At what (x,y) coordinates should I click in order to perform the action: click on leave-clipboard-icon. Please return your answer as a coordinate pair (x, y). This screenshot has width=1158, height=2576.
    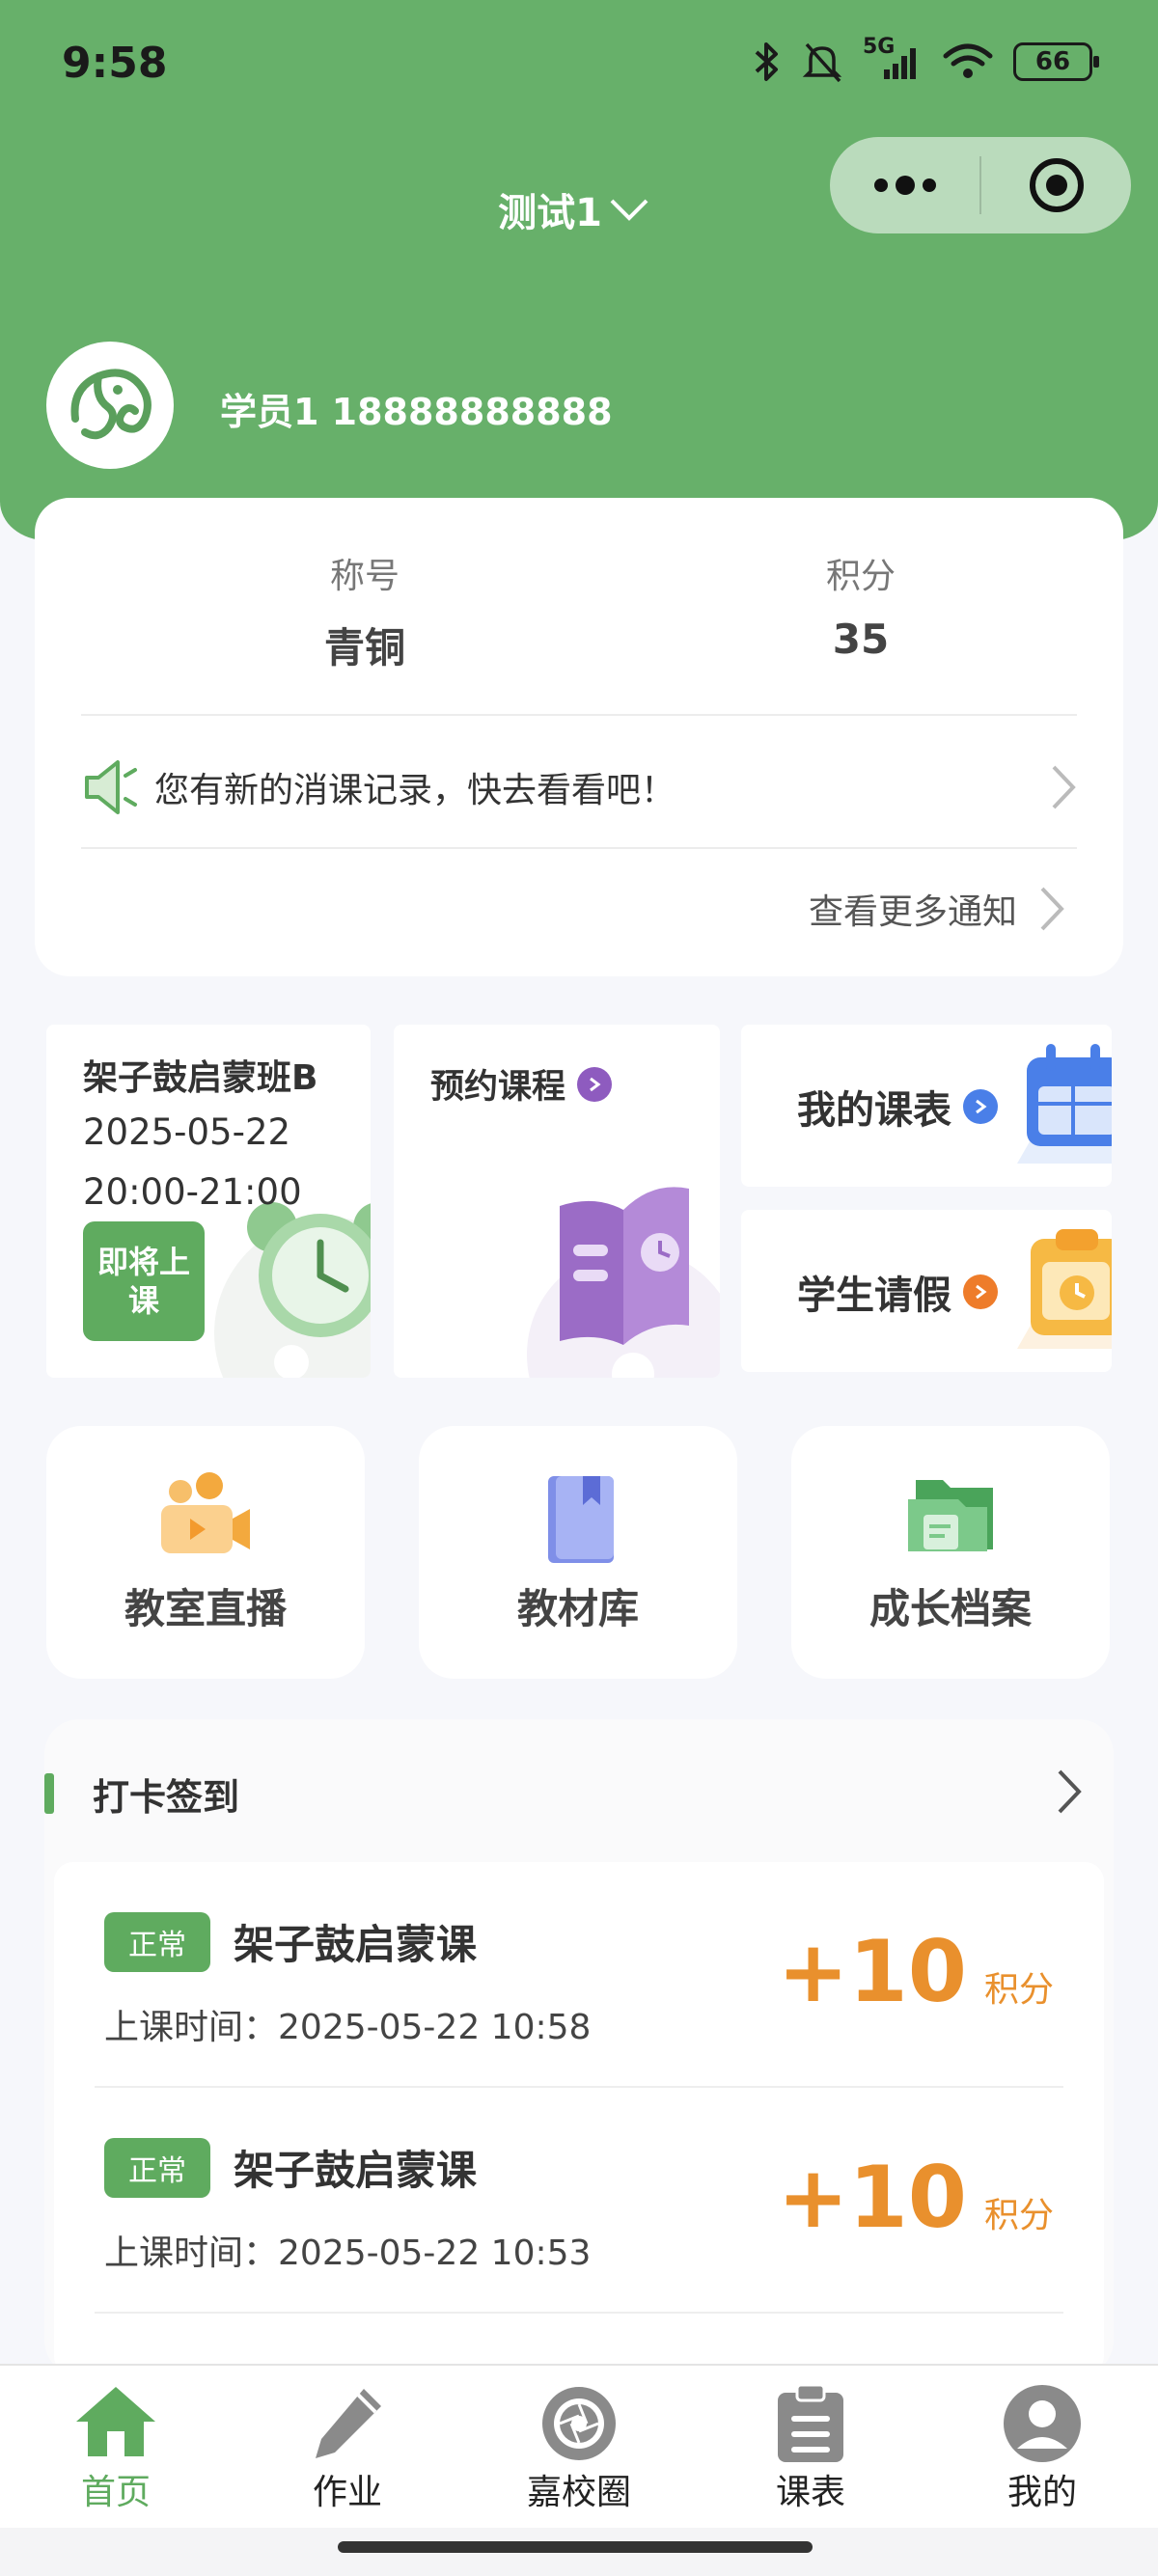
    Looking at the image, I should click on (1064, 1289).